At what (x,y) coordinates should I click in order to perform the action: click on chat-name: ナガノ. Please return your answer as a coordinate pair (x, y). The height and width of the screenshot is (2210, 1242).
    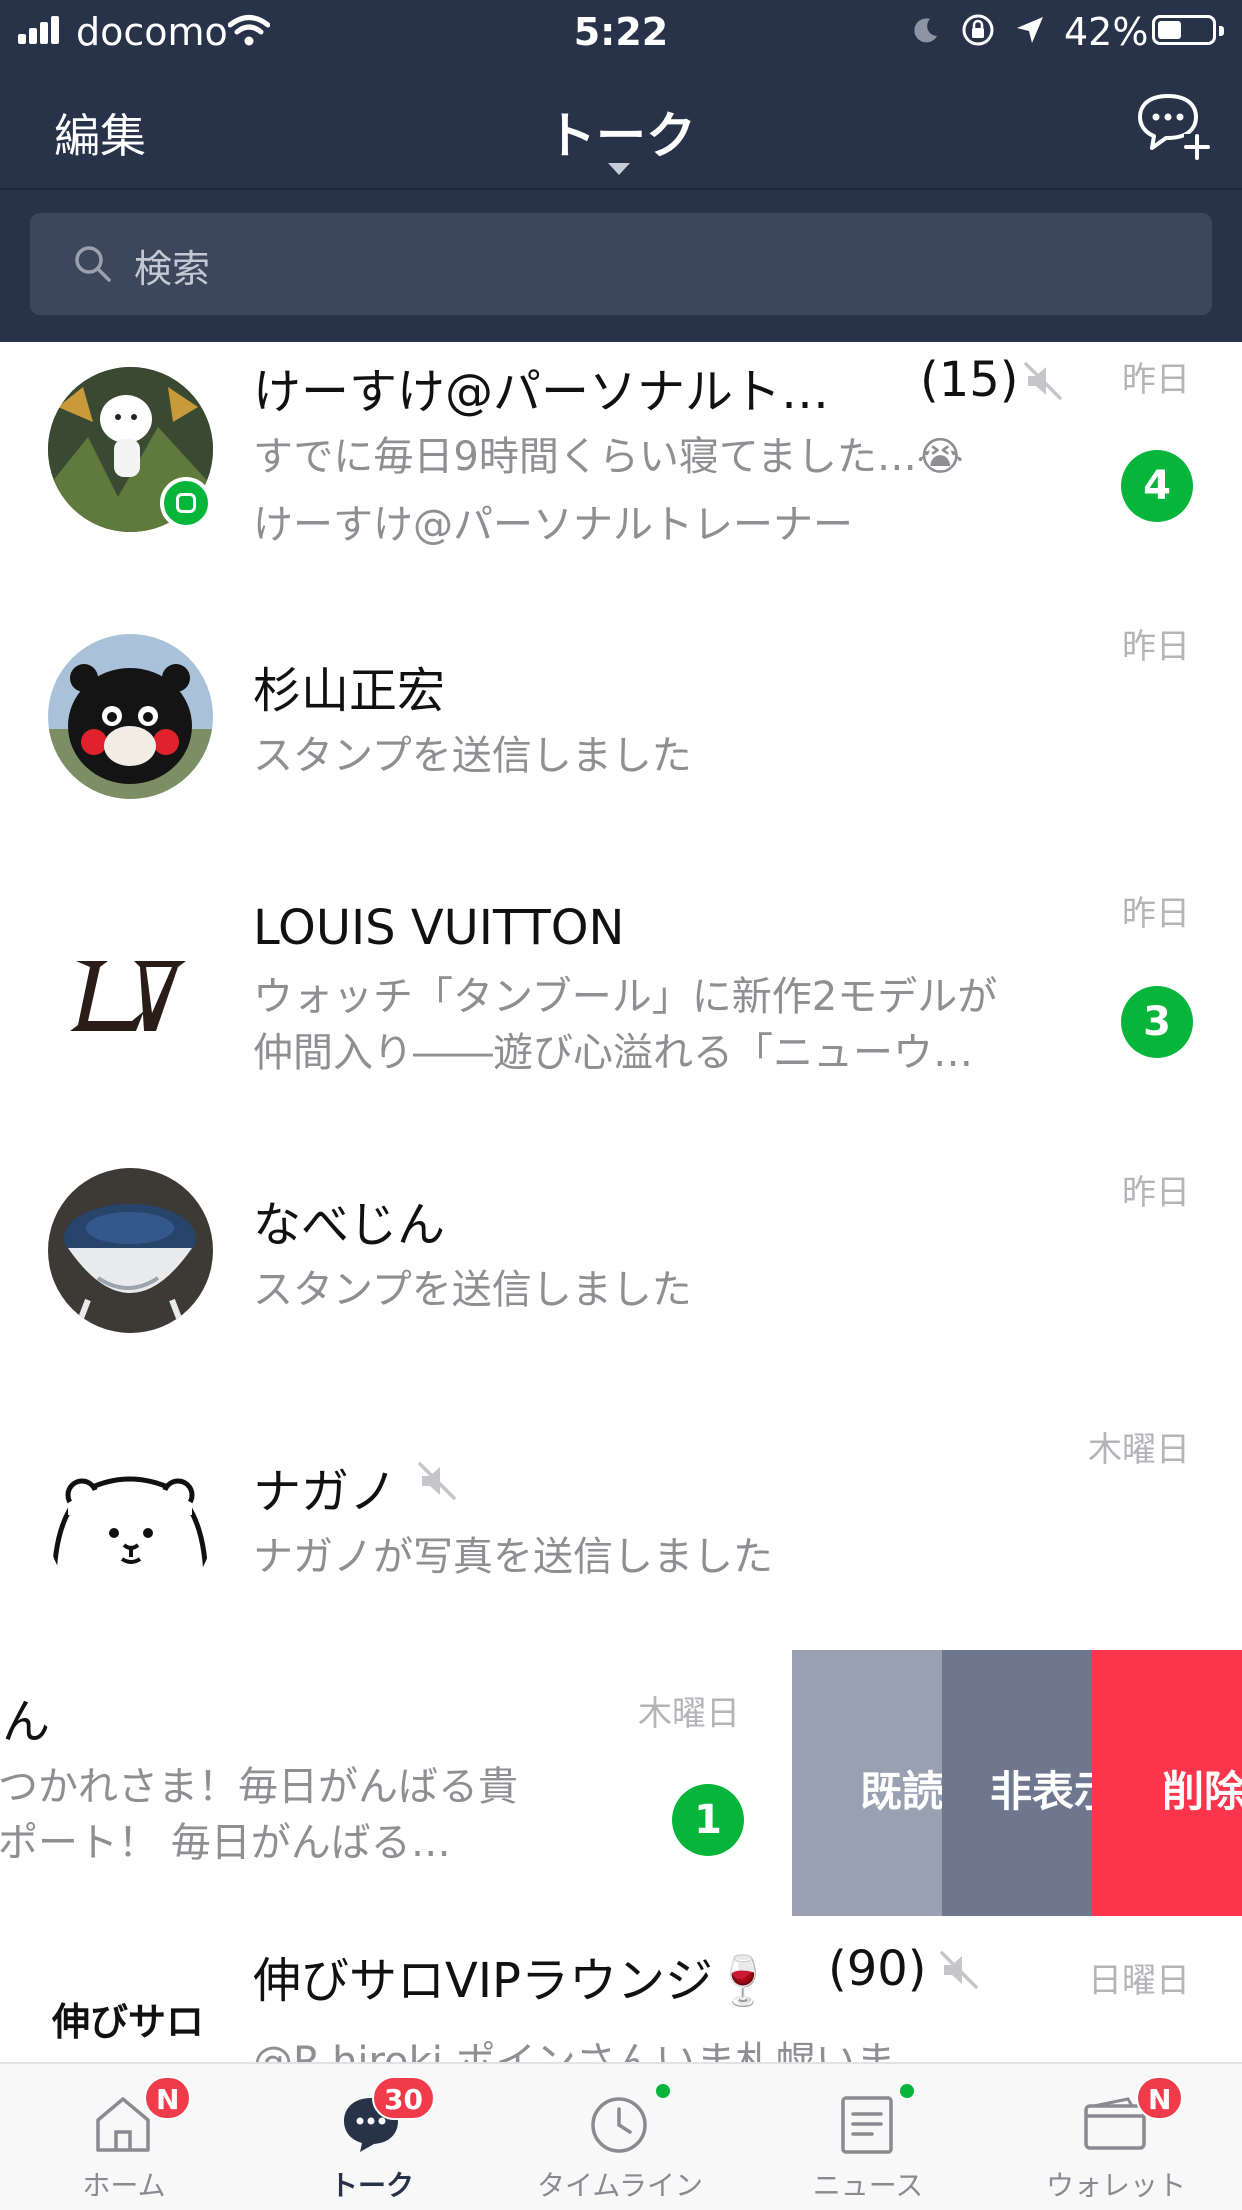
    Looking at the image, I should click on (325, 1492).